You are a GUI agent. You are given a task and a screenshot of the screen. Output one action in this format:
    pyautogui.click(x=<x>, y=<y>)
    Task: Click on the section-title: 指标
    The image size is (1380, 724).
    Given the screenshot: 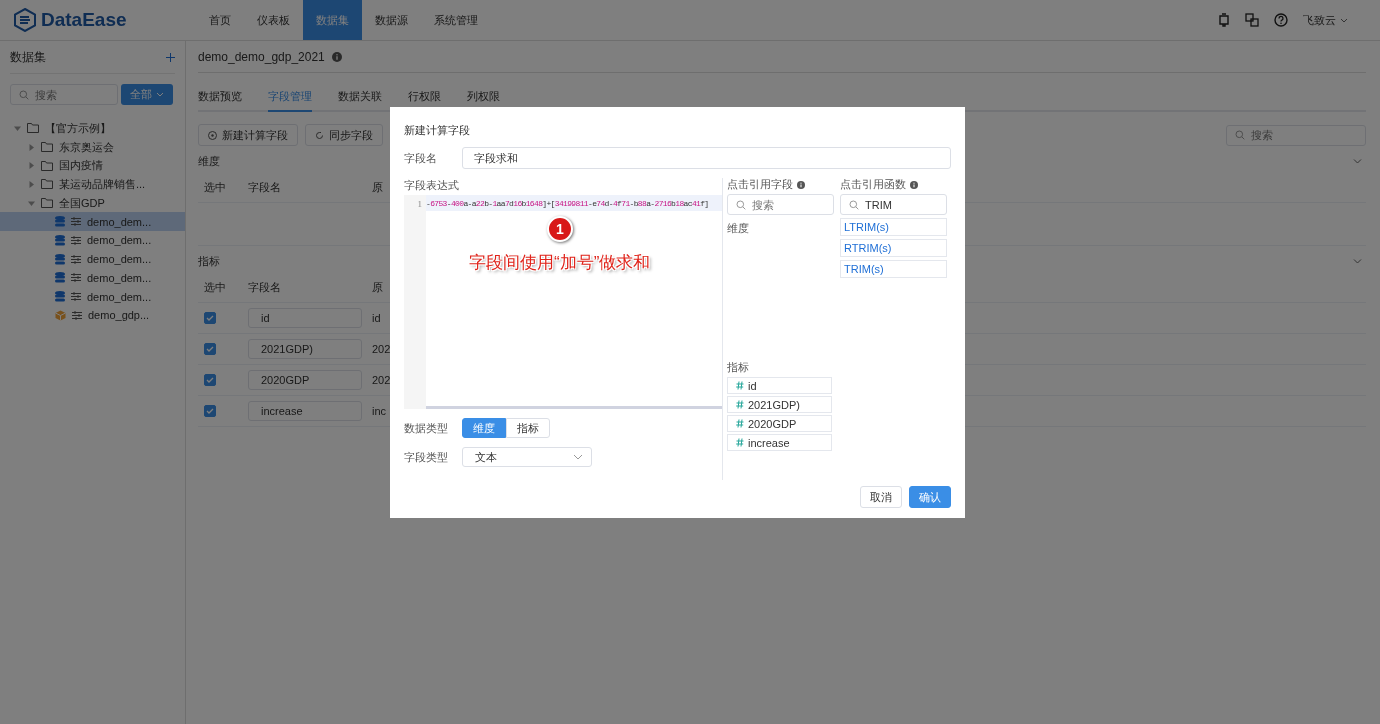 What is the action you would take?
    pyautogui.click(x=209, y=261)
    